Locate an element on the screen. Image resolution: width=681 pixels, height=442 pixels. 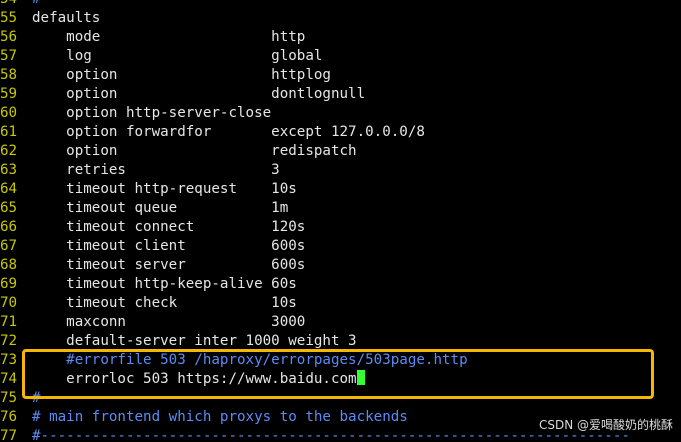
editor-line: 63 retries 3 is located at coordinates (140, 170).